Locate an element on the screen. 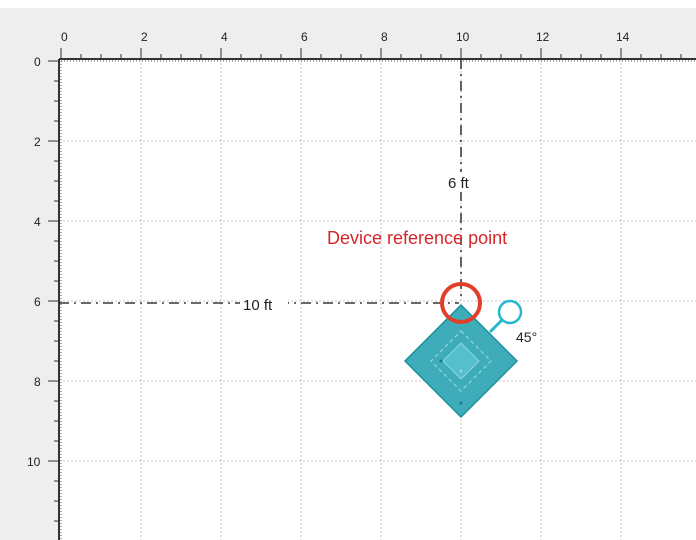  top-strip is located at coordinates (348, 4).